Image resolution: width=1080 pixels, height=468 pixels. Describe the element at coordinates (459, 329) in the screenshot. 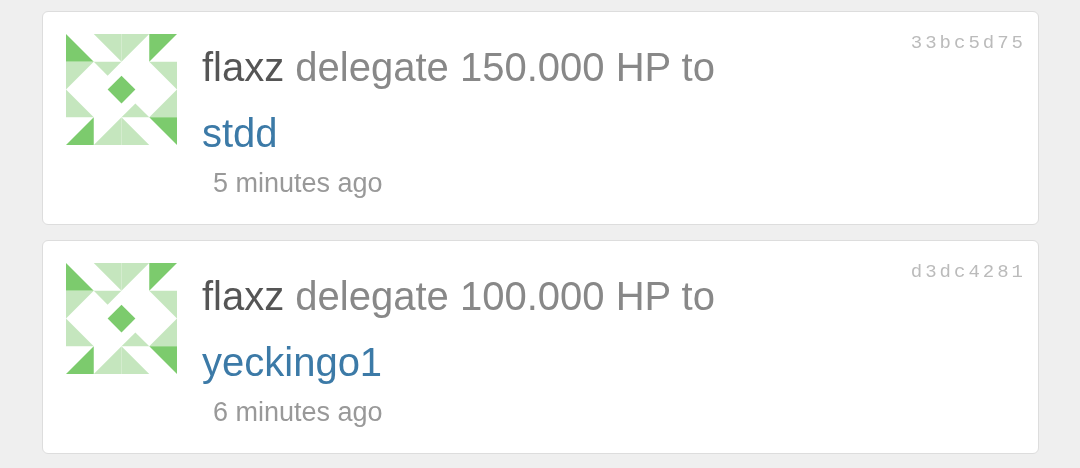

I see `activity-text: flaxz delegate 100.000 HP to yeckingo1` at that location.